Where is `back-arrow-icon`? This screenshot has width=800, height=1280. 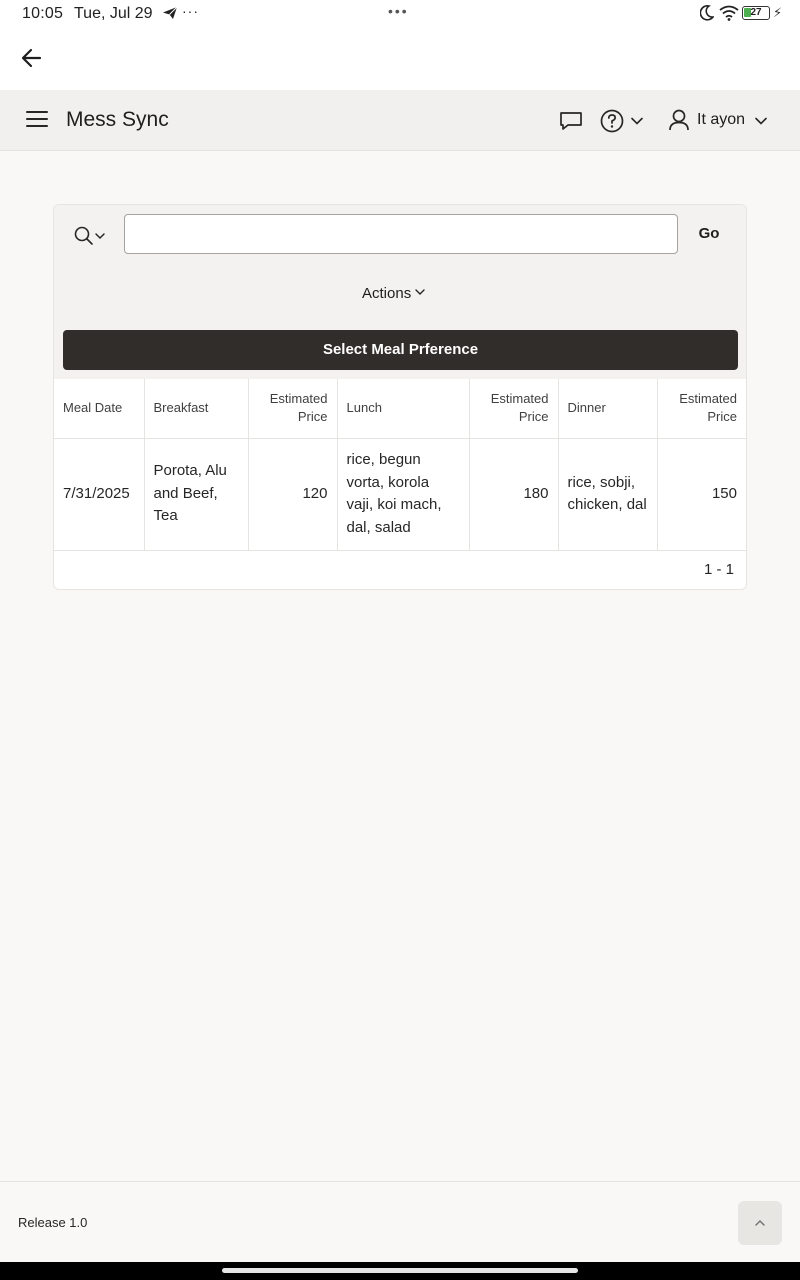
back-arrow-icon is located at coordinates (32, 58).